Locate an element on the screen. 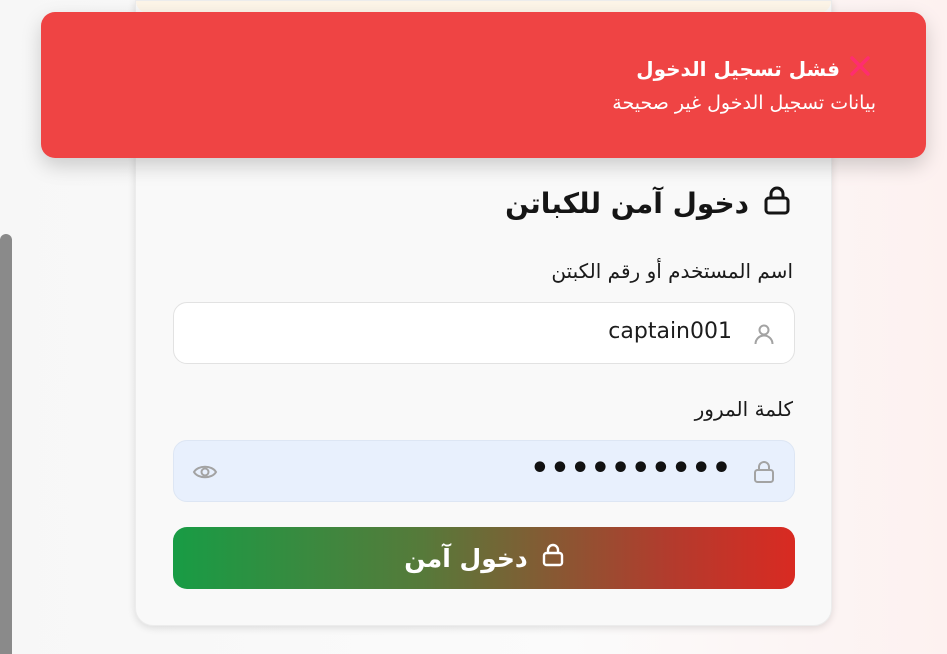 The image size is (947, 654). toast-message: بيانات تسجيل الدخول غير صحيحة is located at coordinates (744, 103).